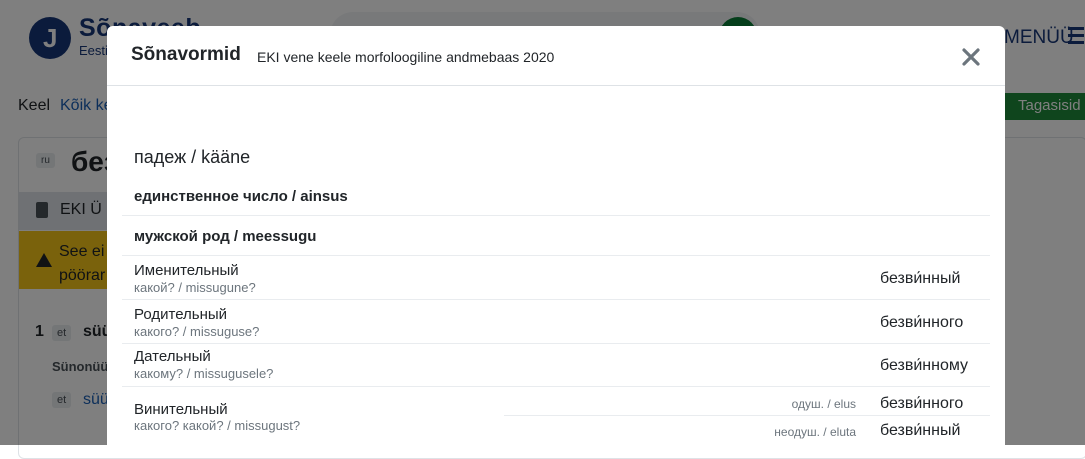 The height and width of the screenshot is (459, 1085). Describe the element at coordinates (920, 430) in the screenshot. I see `word-form-inanimate: безви́нный` at that location.